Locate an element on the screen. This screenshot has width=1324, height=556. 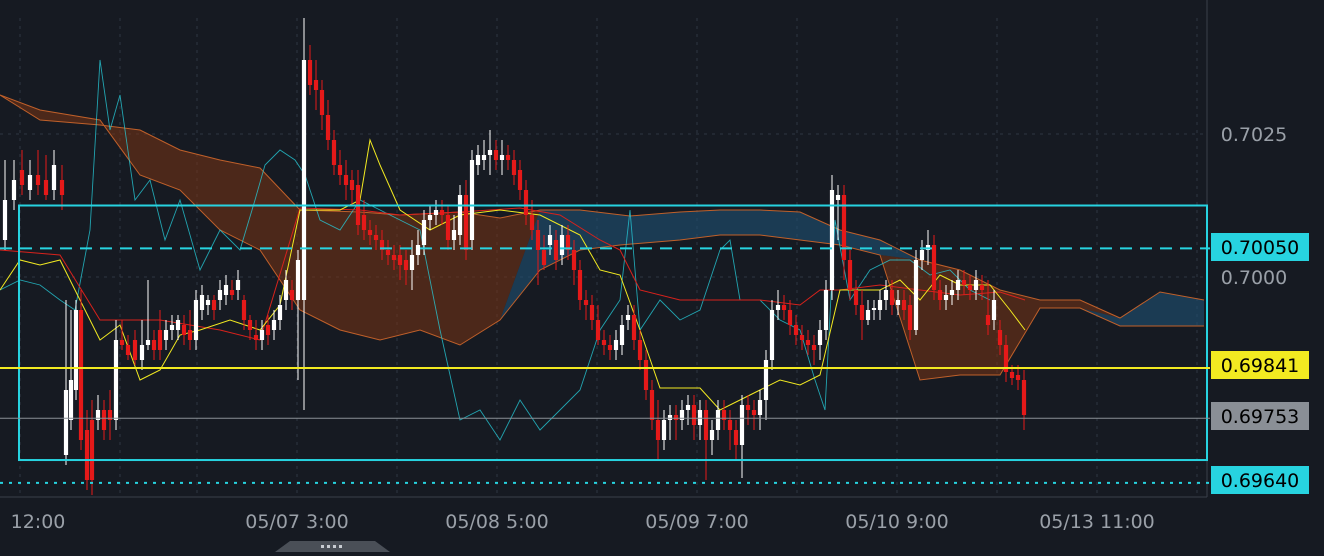
x-tick-label: 05/09 7:00 is located at coordinates (696, 522).